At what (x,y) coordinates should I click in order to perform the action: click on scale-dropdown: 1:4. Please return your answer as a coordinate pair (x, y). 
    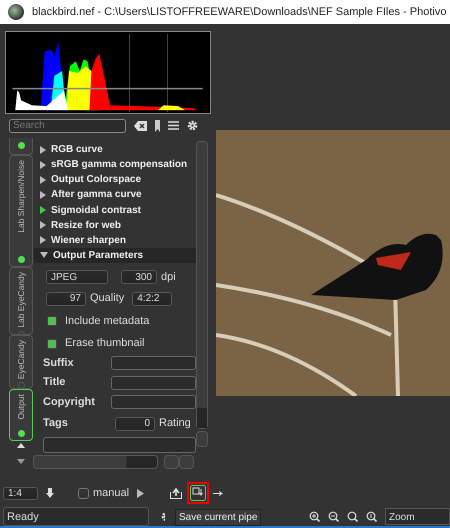
    Looking at the image, I should click on (20, 493).